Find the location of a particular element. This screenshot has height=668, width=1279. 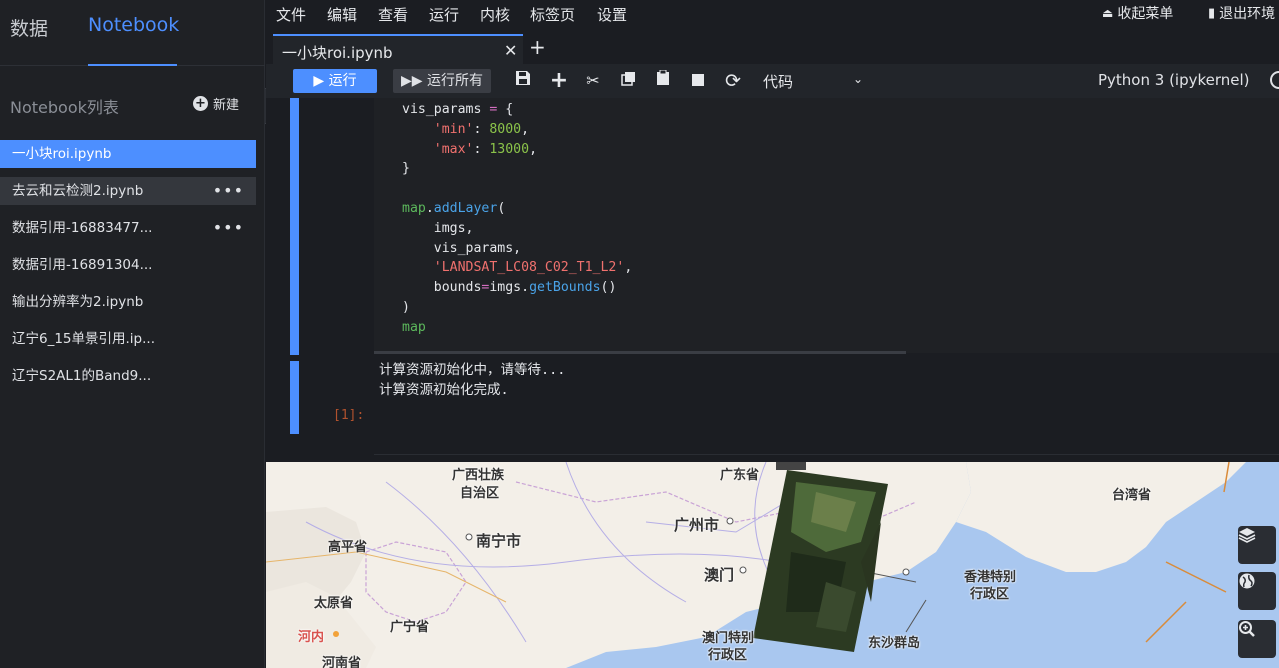

map-label: 高平省 is located at coordinates (348, 547).